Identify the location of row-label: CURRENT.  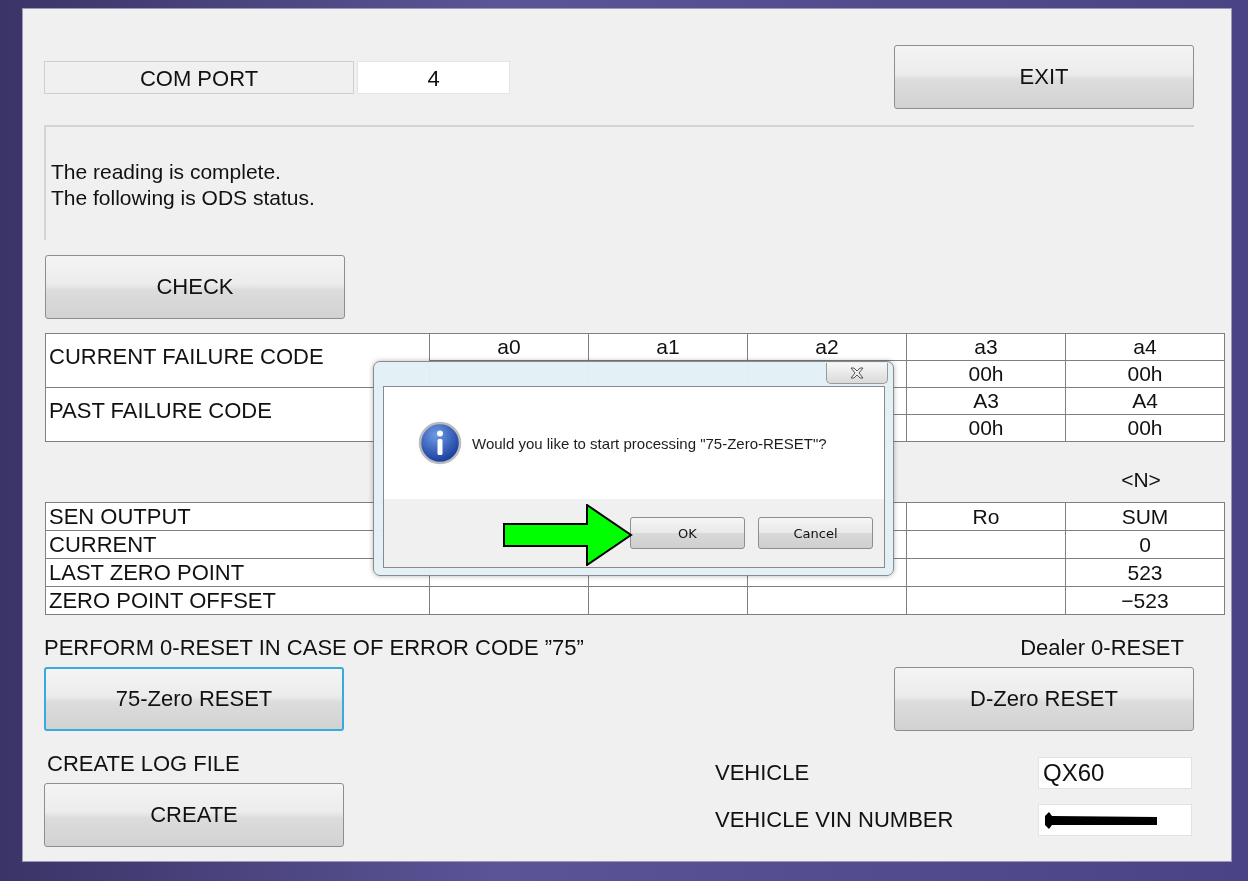
(103, 544).